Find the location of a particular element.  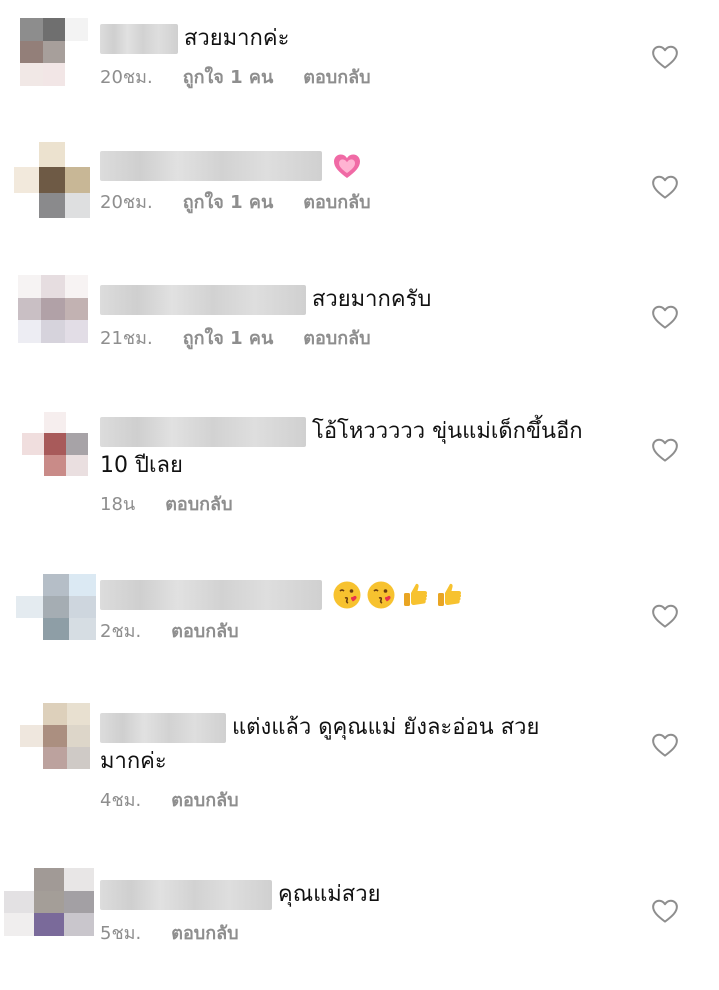

comment-time: 5ชม. is located at coordinates (121, 933).